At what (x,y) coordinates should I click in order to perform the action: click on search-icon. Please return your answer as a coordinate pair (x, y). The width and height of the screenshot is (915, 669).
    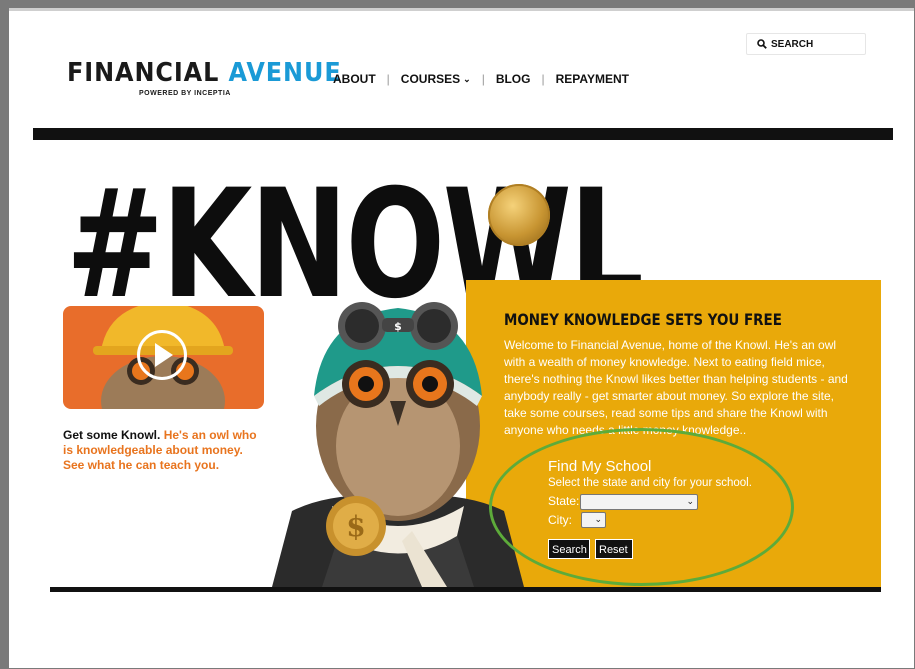
    Looking at the image, I should click on (762, 44).